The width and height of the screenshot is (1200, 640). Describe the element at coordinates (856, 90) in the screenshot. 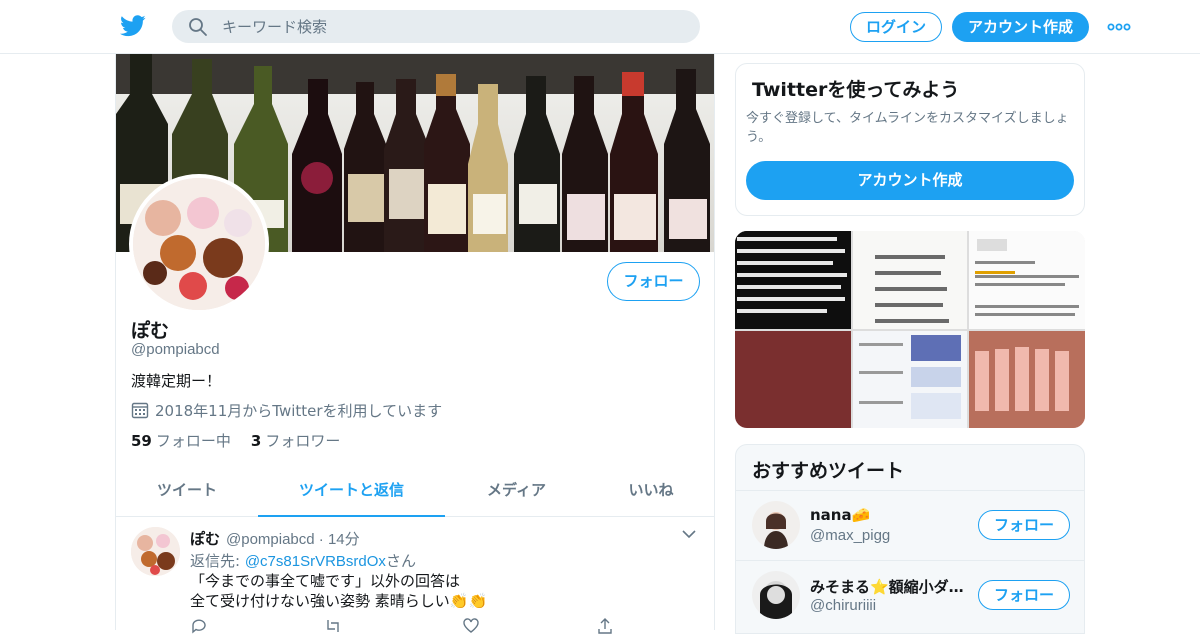

I see `signup-card-title: Twitterを使ってみよう` at that location.